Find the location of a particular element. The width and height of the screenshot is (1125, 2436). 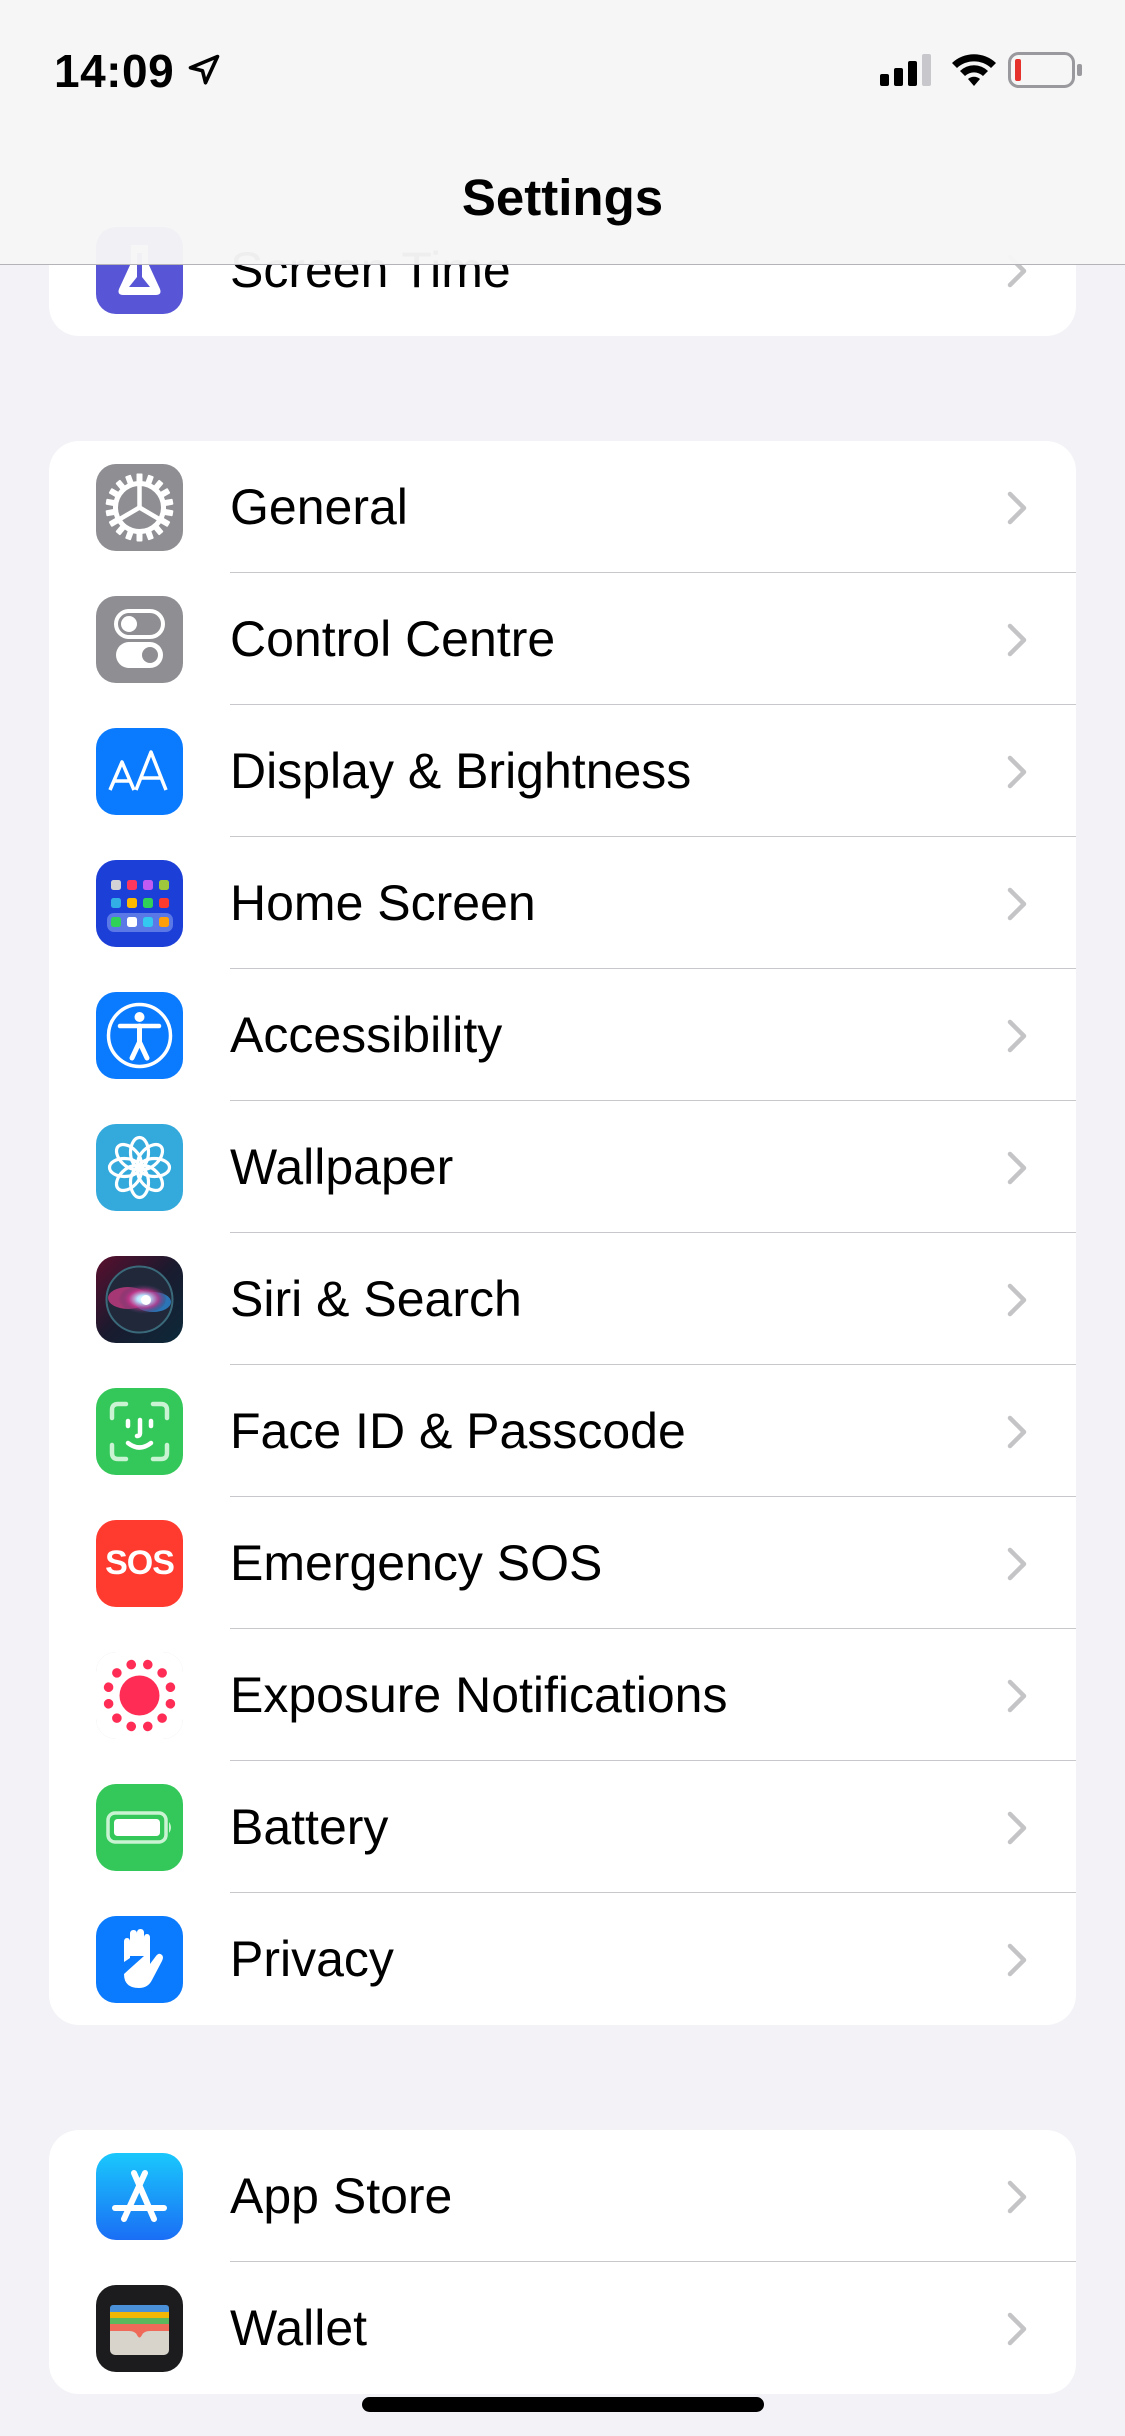

settings-row-label: Accessibility is located at coordinates (366, 1035).